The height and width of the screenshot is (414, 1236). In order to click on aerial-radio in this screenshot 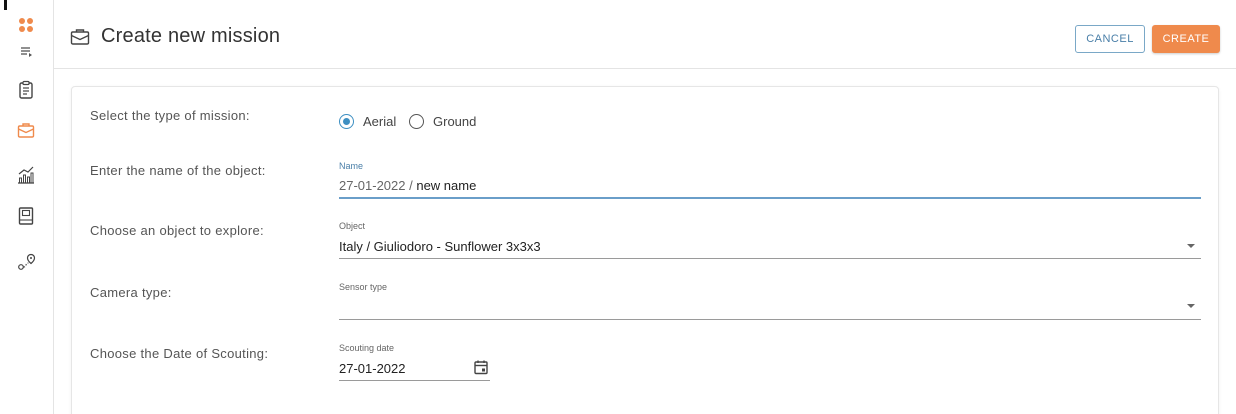, I will do `click(346, 121)`.